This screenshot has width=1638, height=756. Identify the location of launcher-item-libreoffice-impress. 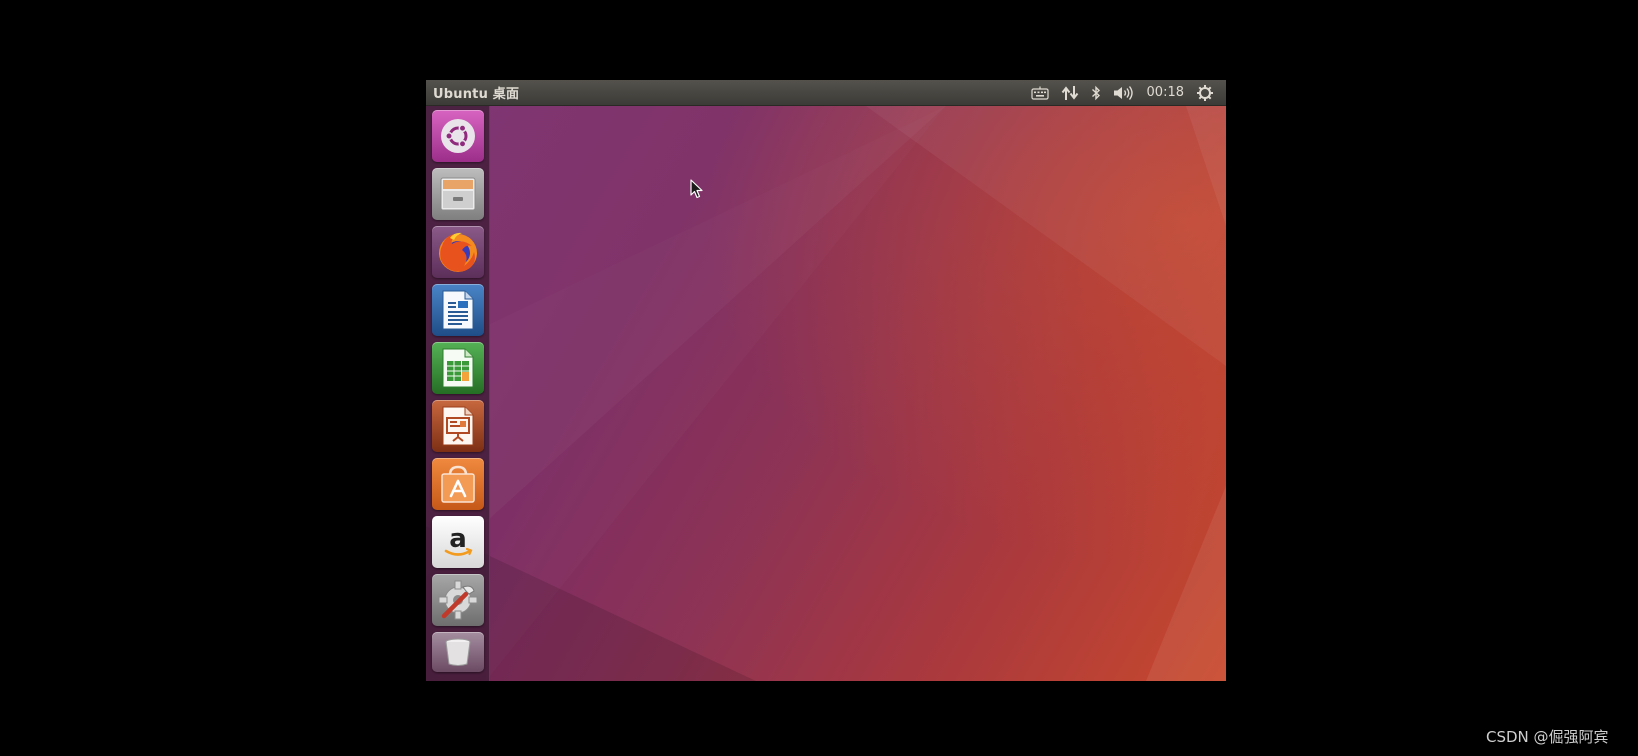
(458, 426).